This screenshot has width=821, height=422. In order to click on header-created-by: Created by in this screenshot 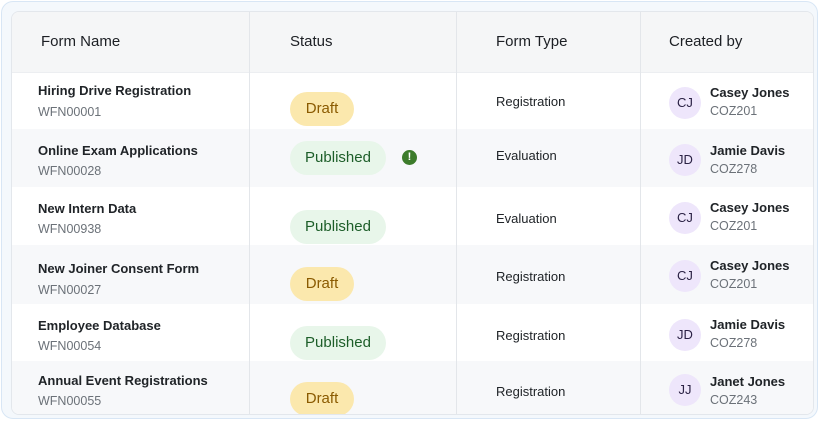, I will do `click(705, 42)`.